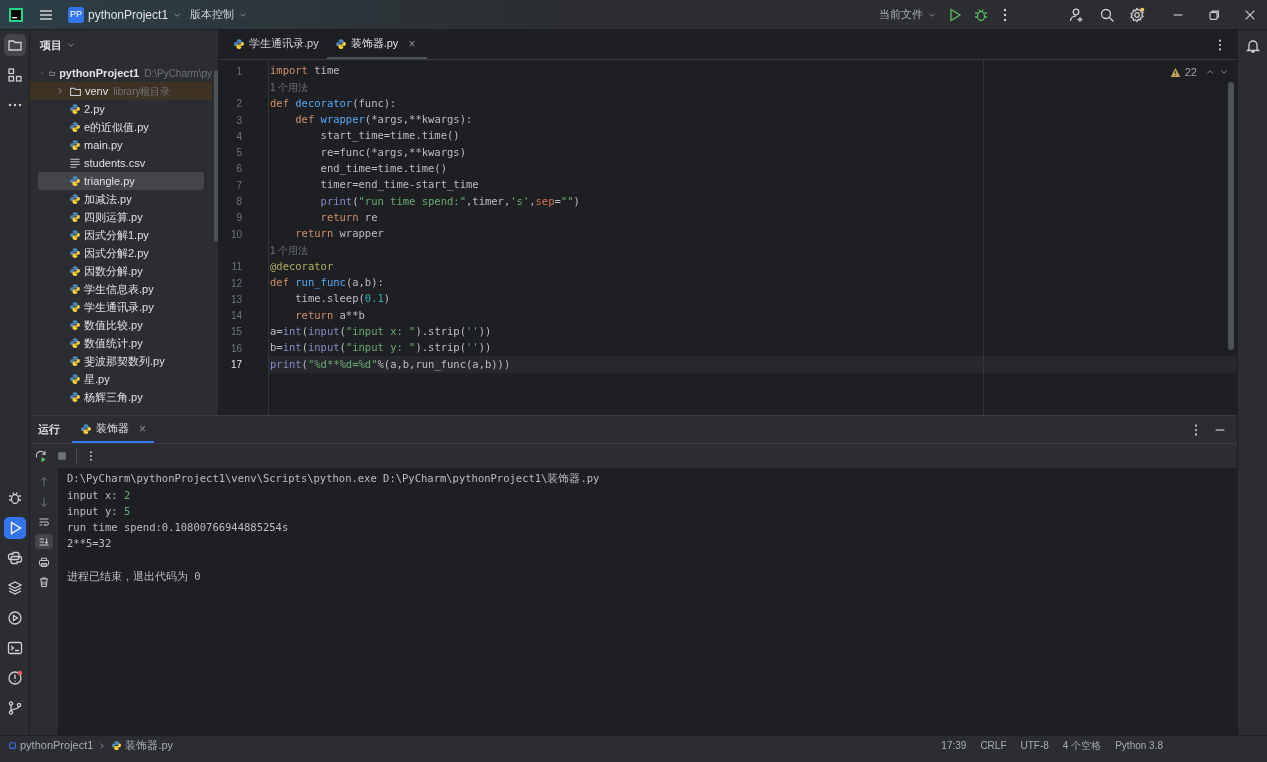 This screenshot has width=1267, height=762. Describe the element at coordinates (89, 544) in the screenshot. I see `console-line: 2**5=32` at that location.